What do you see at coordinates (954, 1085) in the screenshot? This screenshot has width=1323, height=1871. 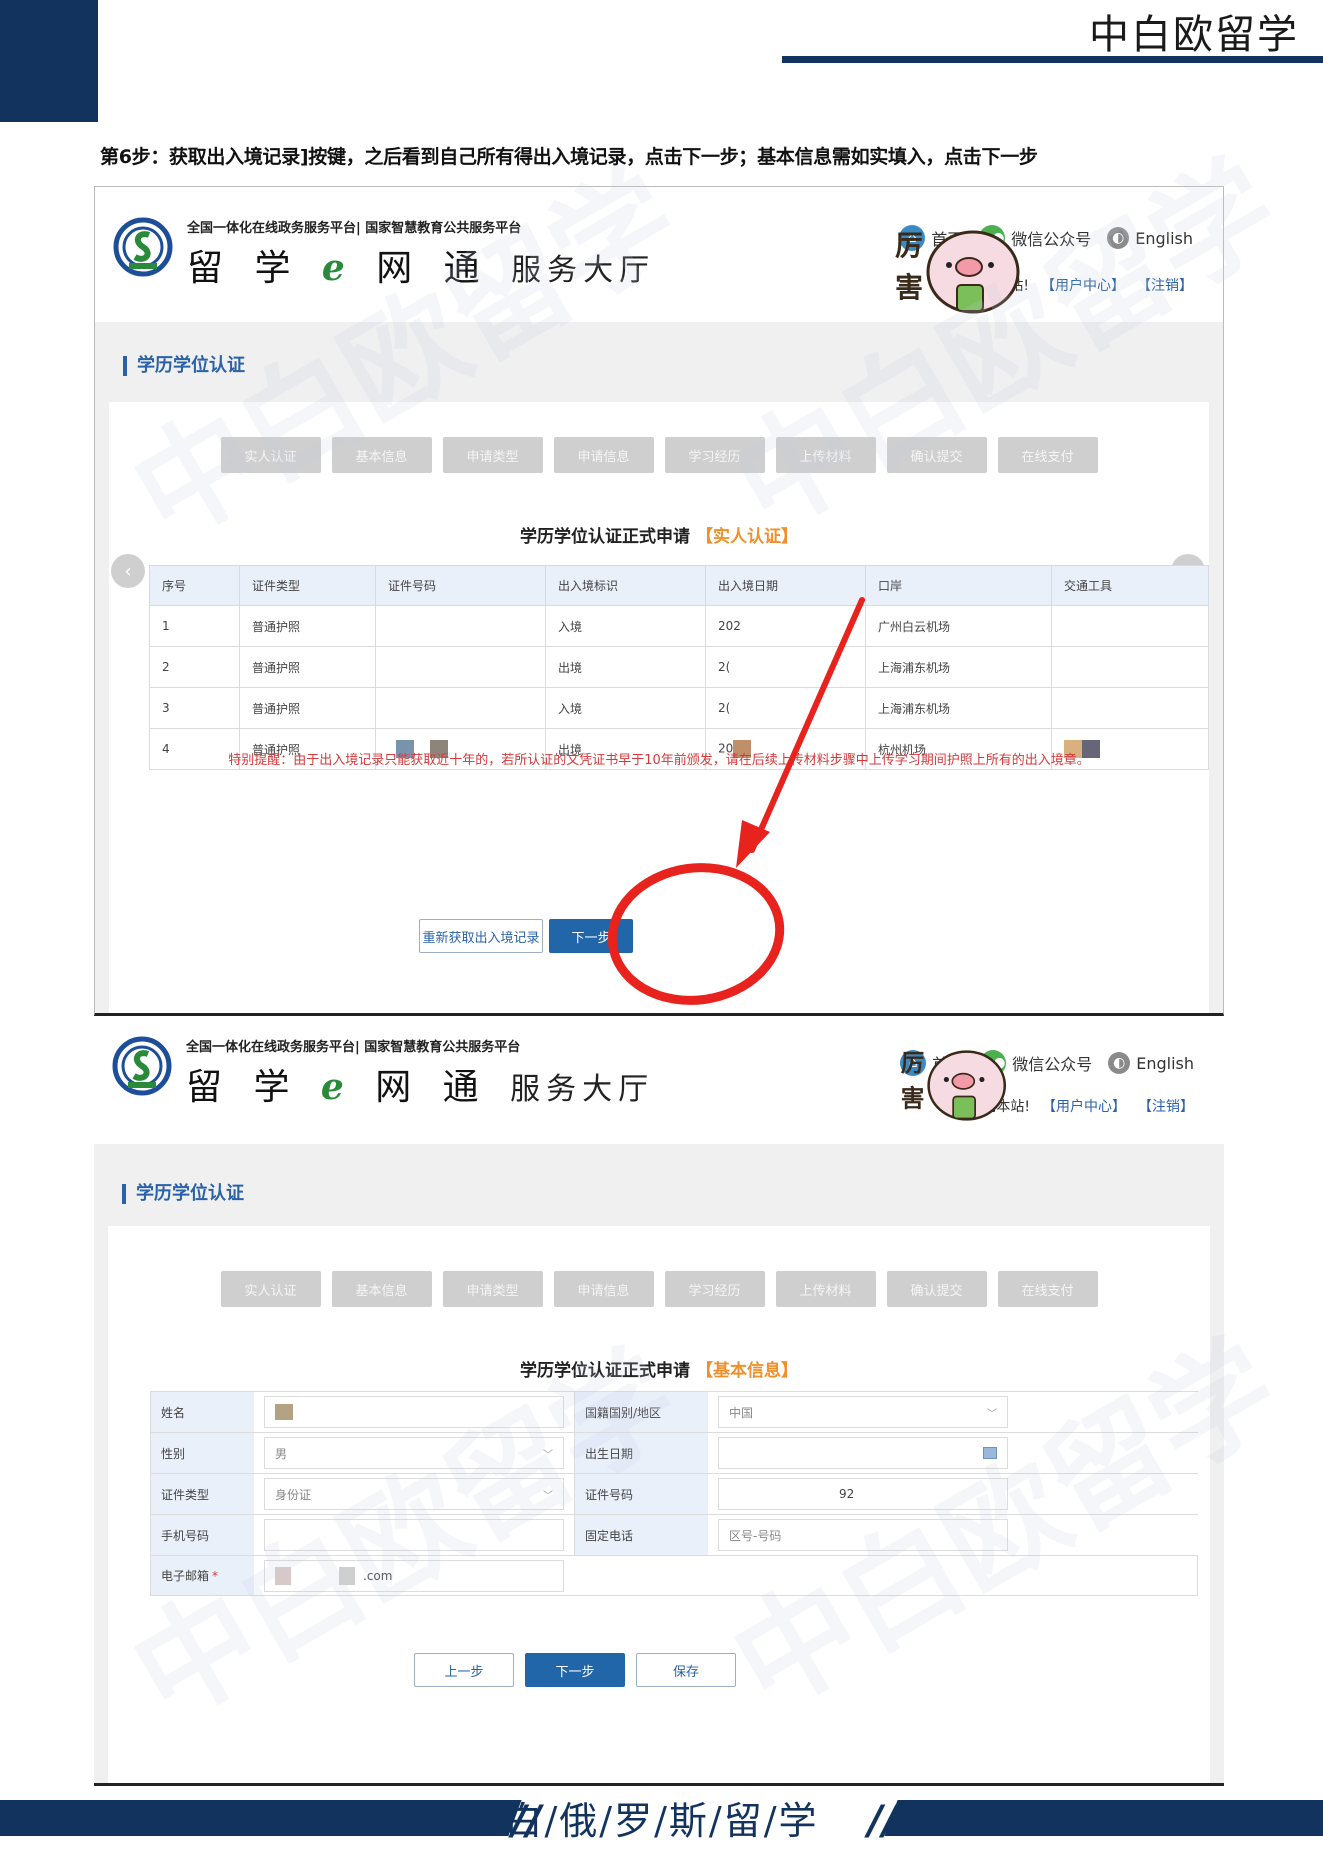 I see `pig-sticker-icon: 厉 害` at bounding box center [954, 1085].